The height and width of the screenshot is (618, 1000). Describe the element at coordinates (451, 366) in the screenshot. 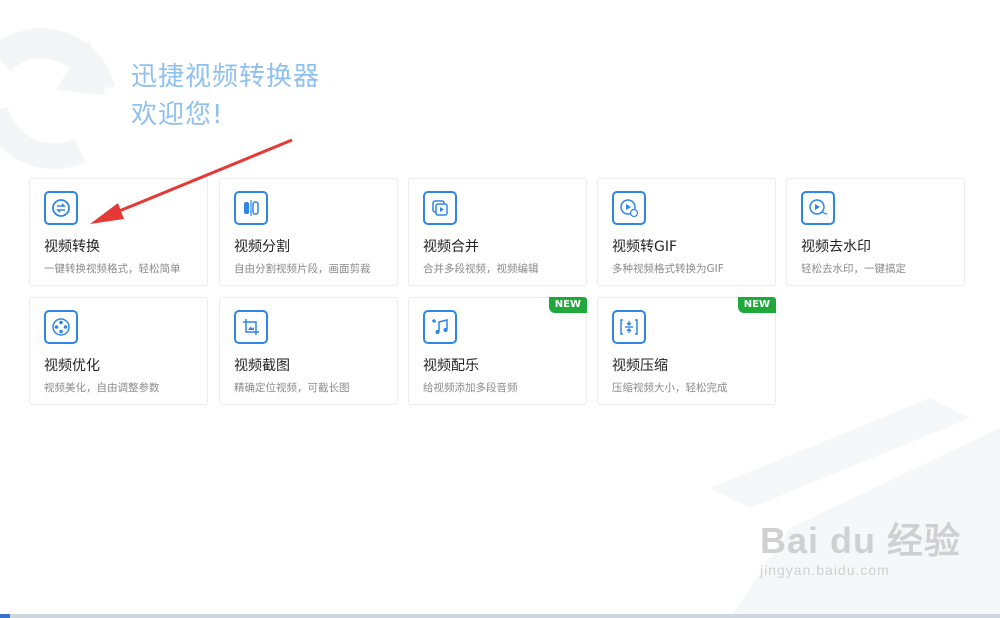

I see `card-title: 视频配乐` at that location.